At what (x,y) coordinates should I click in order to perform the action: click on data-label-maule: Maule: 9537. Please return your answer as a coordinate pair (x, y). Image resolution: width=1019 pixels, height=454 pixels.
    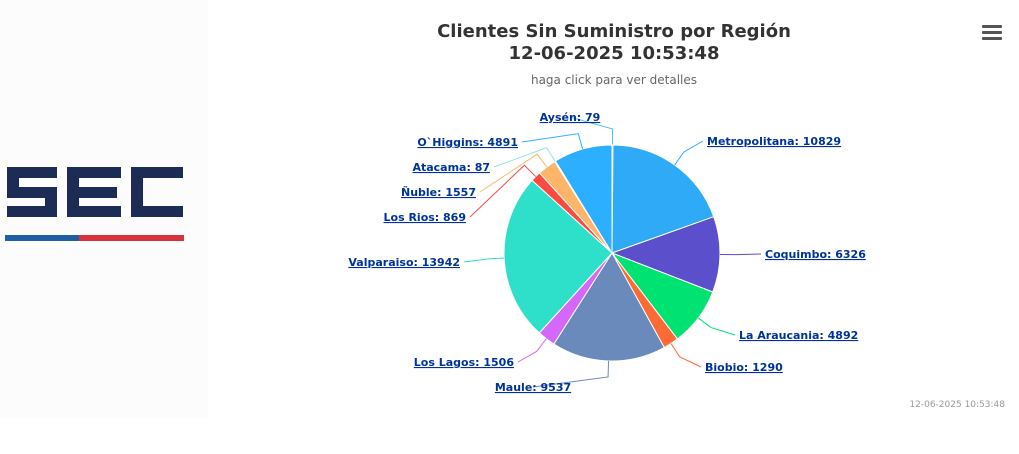
    Looking at the image, I should click on (533, 387).